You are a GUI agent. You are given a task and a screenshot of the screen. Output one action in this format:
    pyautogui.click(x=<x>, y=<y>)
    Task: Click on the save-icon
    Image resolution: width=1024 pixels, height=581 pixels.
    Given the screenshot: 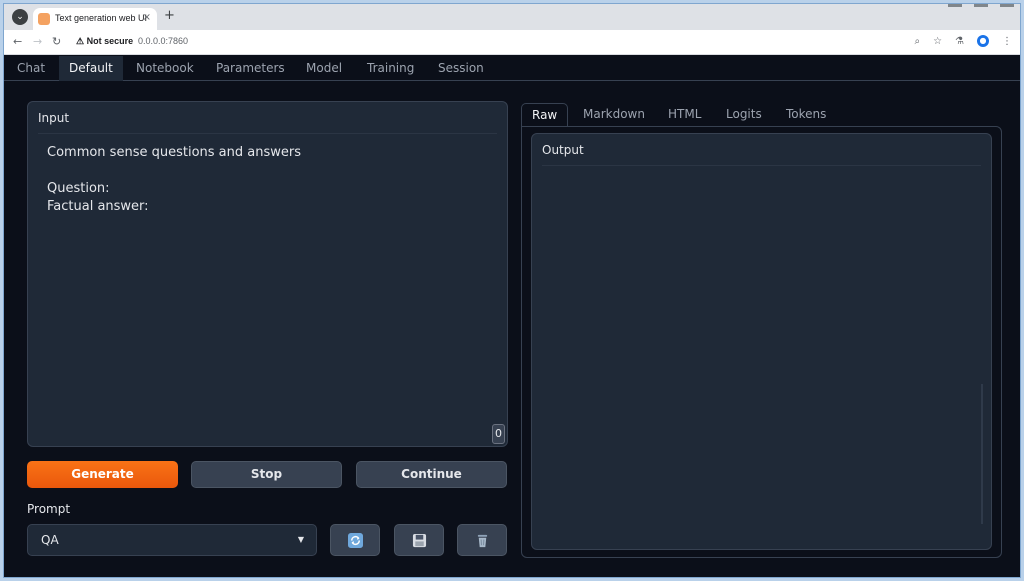 What is the action you would take?
    pyautogui.click(x=419, y=540)
    